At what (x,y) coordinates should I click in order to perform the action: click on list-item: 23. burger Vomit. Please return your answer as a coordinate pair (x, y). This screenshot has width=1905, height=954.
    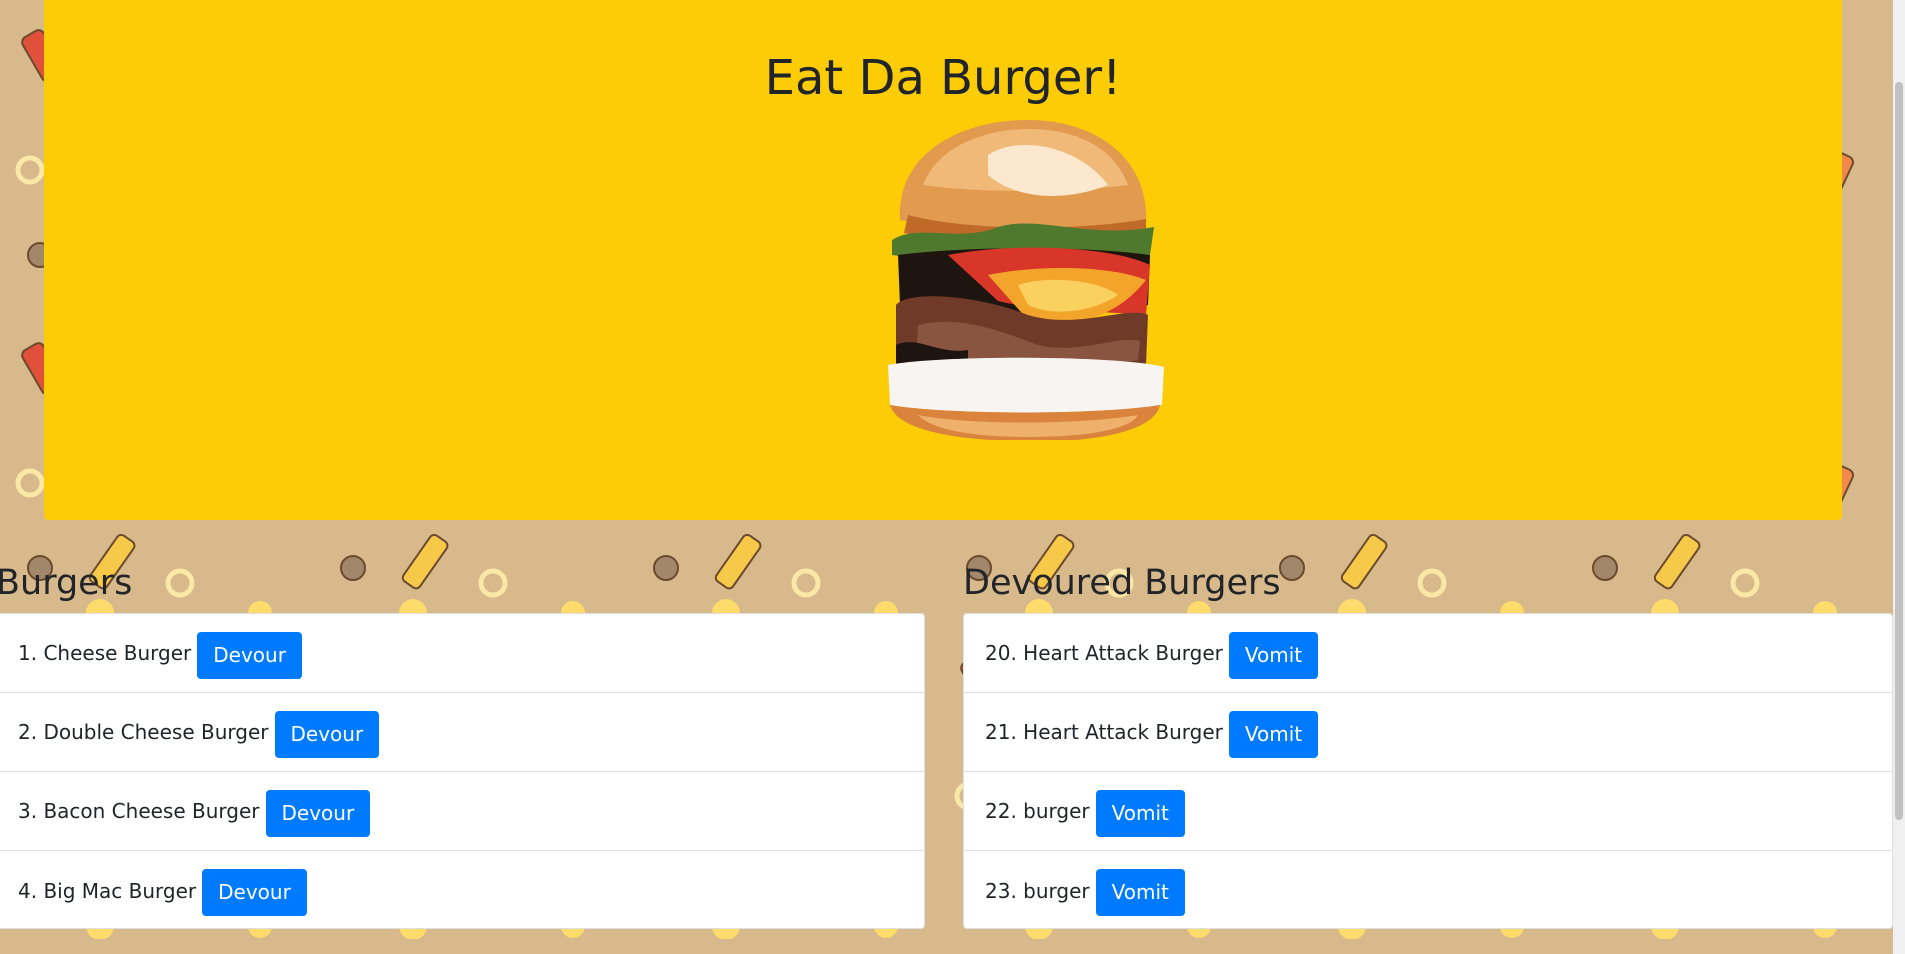
    Looking at the image, I should click on (1428, 890).